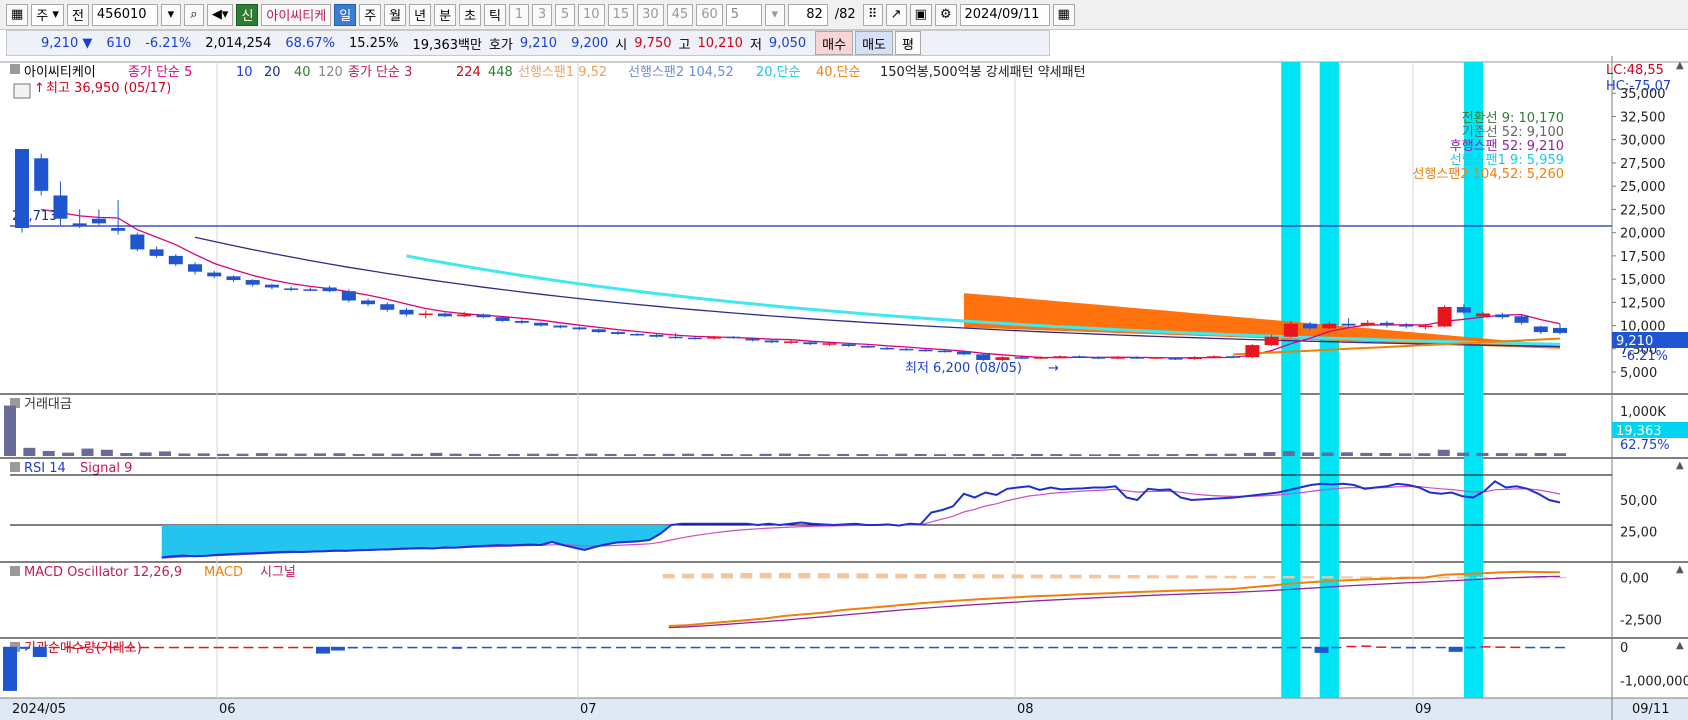  What do you see at coordinates (470, 14) in the screenshot?
I see `period-second: 초` at bounding box center [470, 14].